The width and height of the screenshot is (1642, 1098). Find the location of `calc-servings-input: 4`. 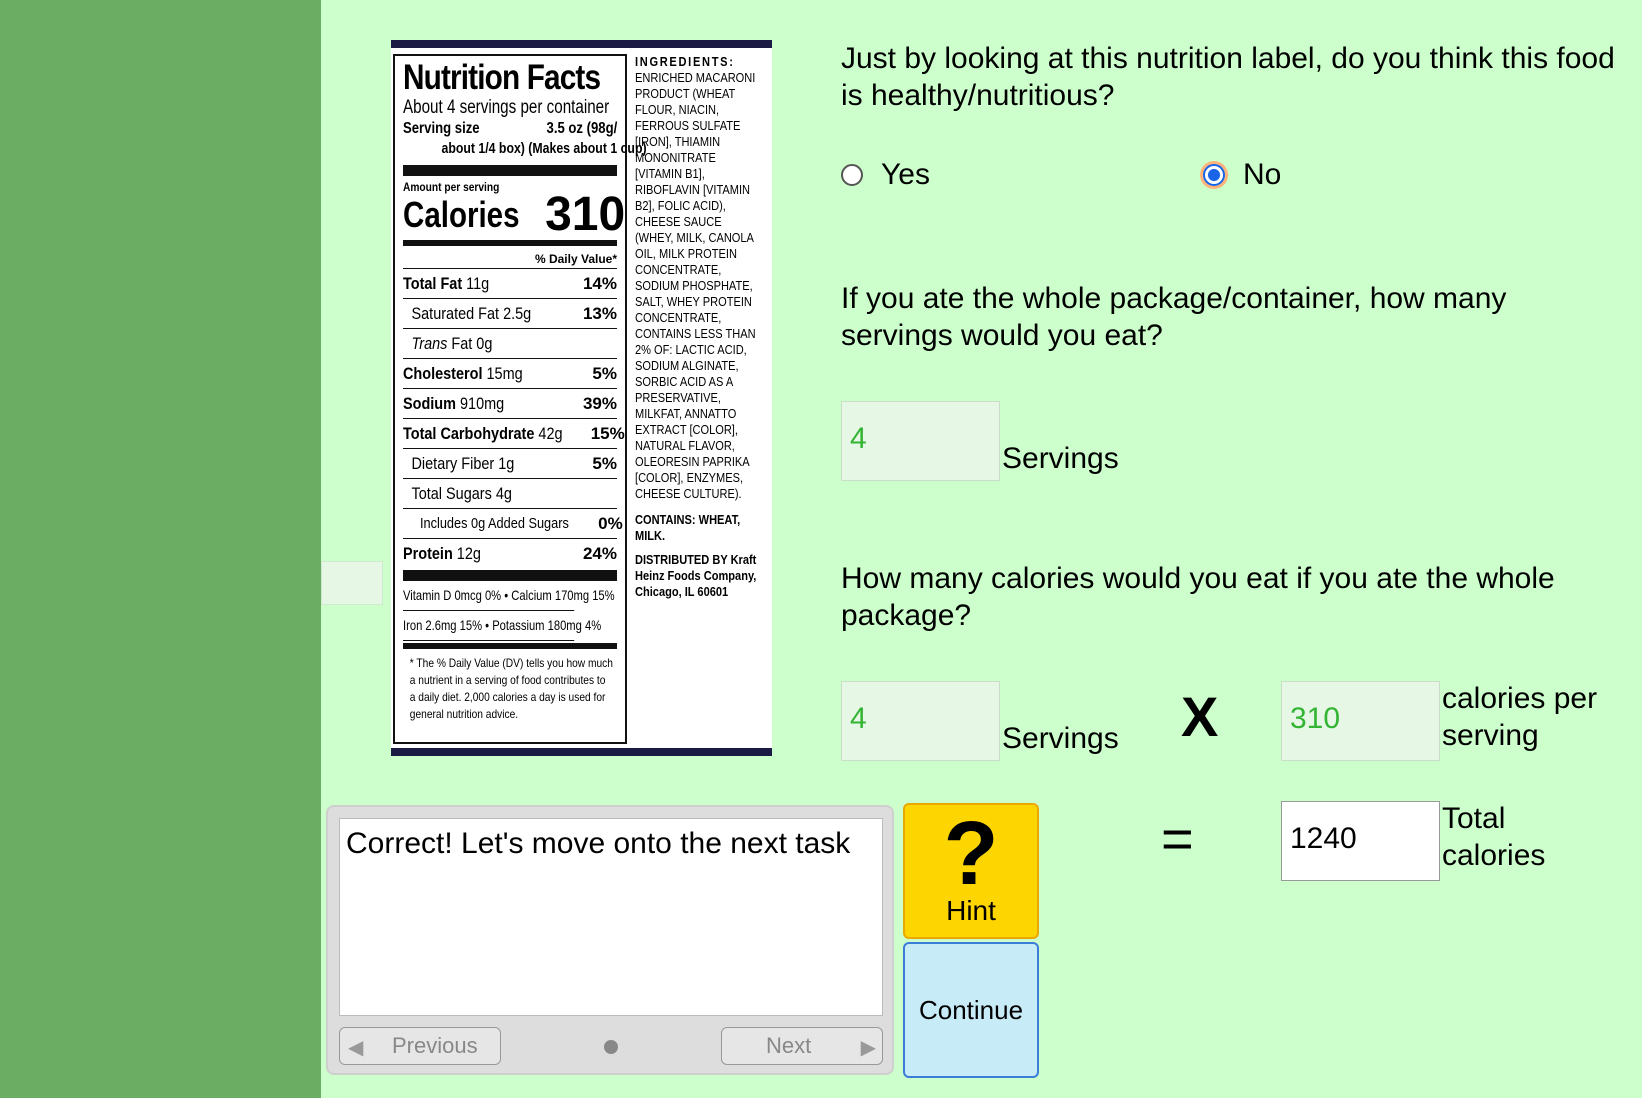

calc-servings-input: 4 is located at coordinates (920, 721).